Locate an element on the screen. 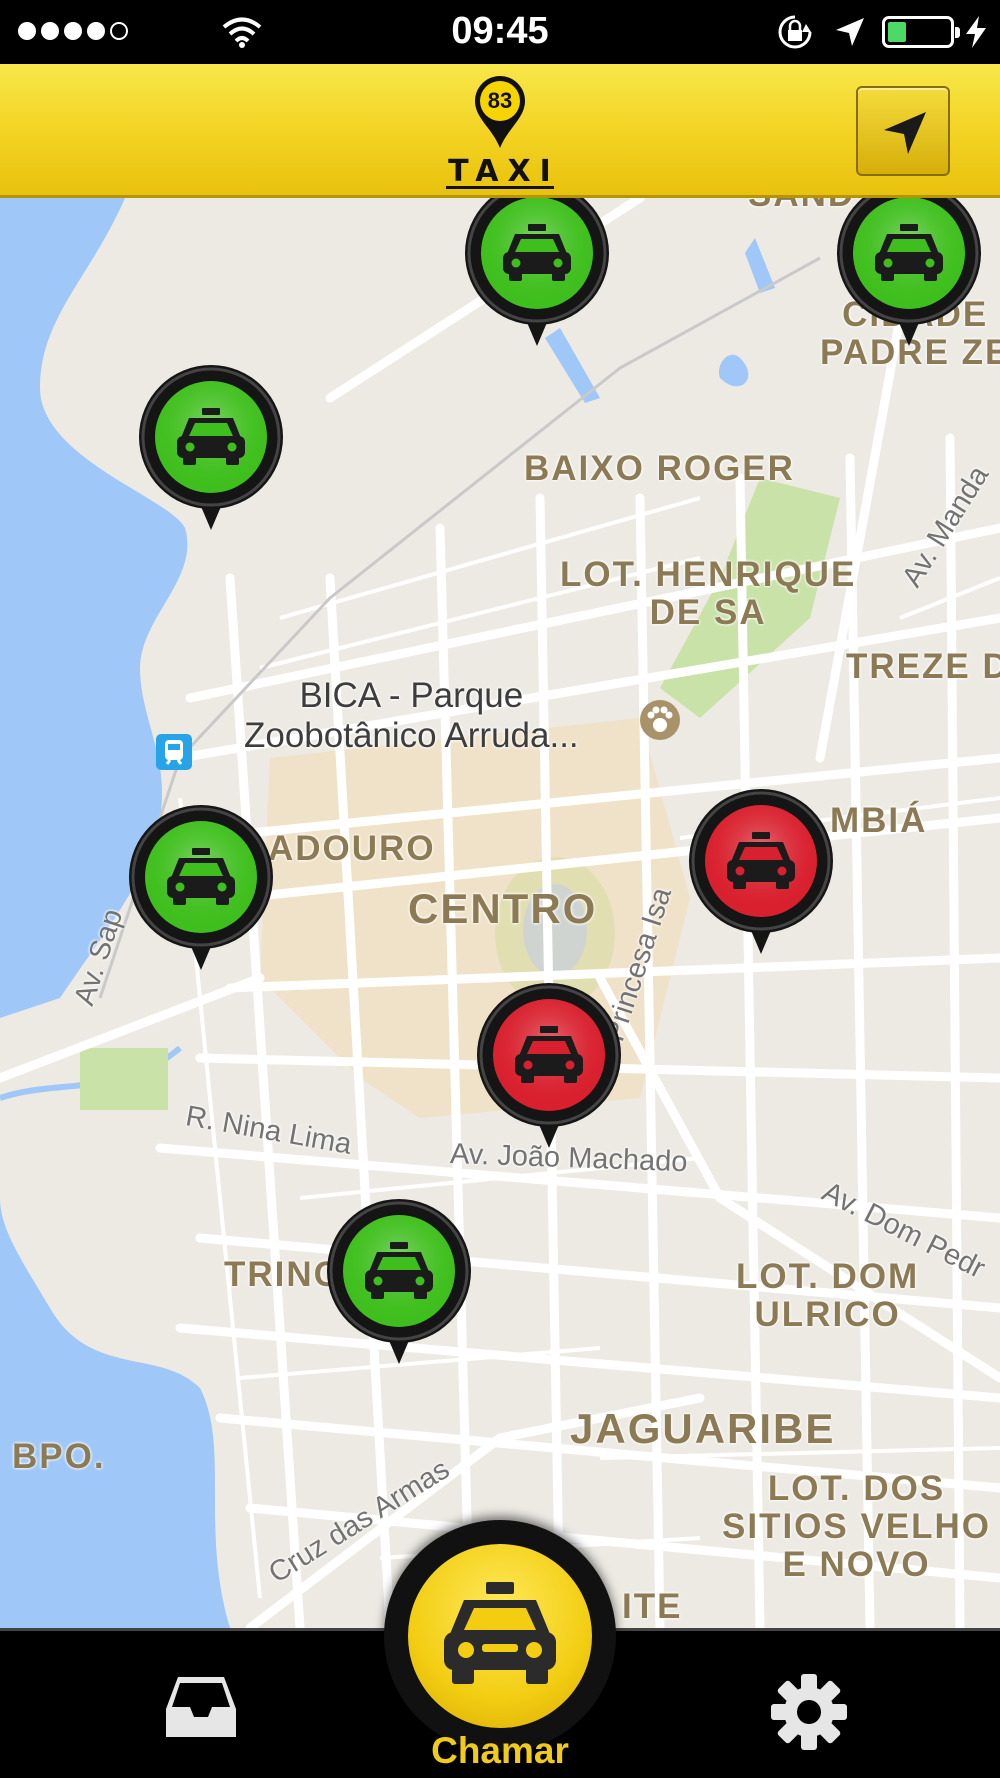 The height and width of the screenshot is (1778, 1000). call-taxi-button is located at coordinates (500, 1636).